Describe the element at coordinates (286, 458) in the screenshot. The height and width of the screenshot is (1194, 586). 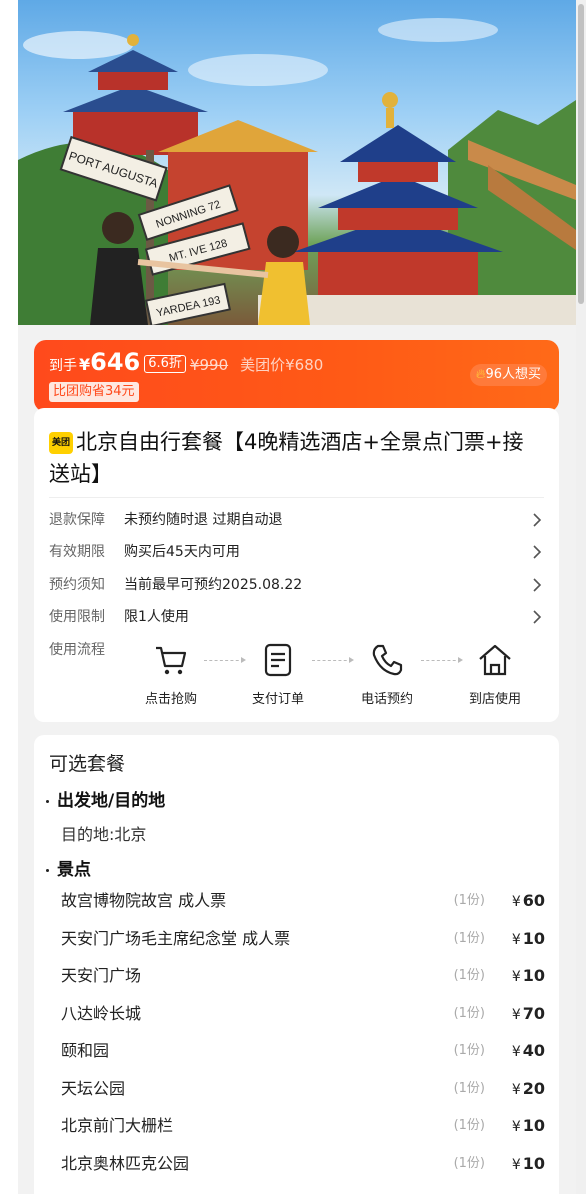
I see `product-title-text: 北京自由行套餐【4晚精选酒店+全景点门票+接送站】` at that location.